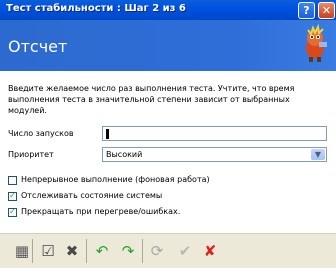  What do you see at coordinates (31, 154) in the screenshot?
I see `priority-label: Приоритет` at bounding box center [31, 154].